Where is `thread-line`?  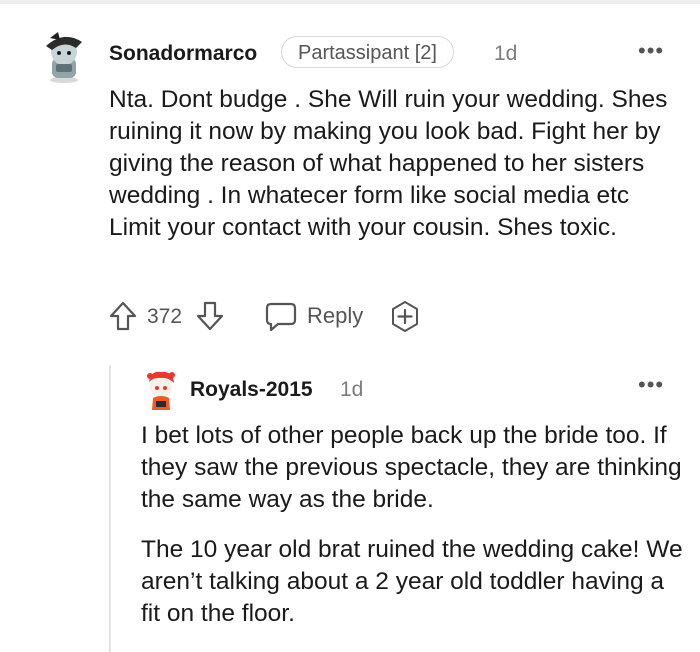
thread-line is located at coordinates (110, 508).